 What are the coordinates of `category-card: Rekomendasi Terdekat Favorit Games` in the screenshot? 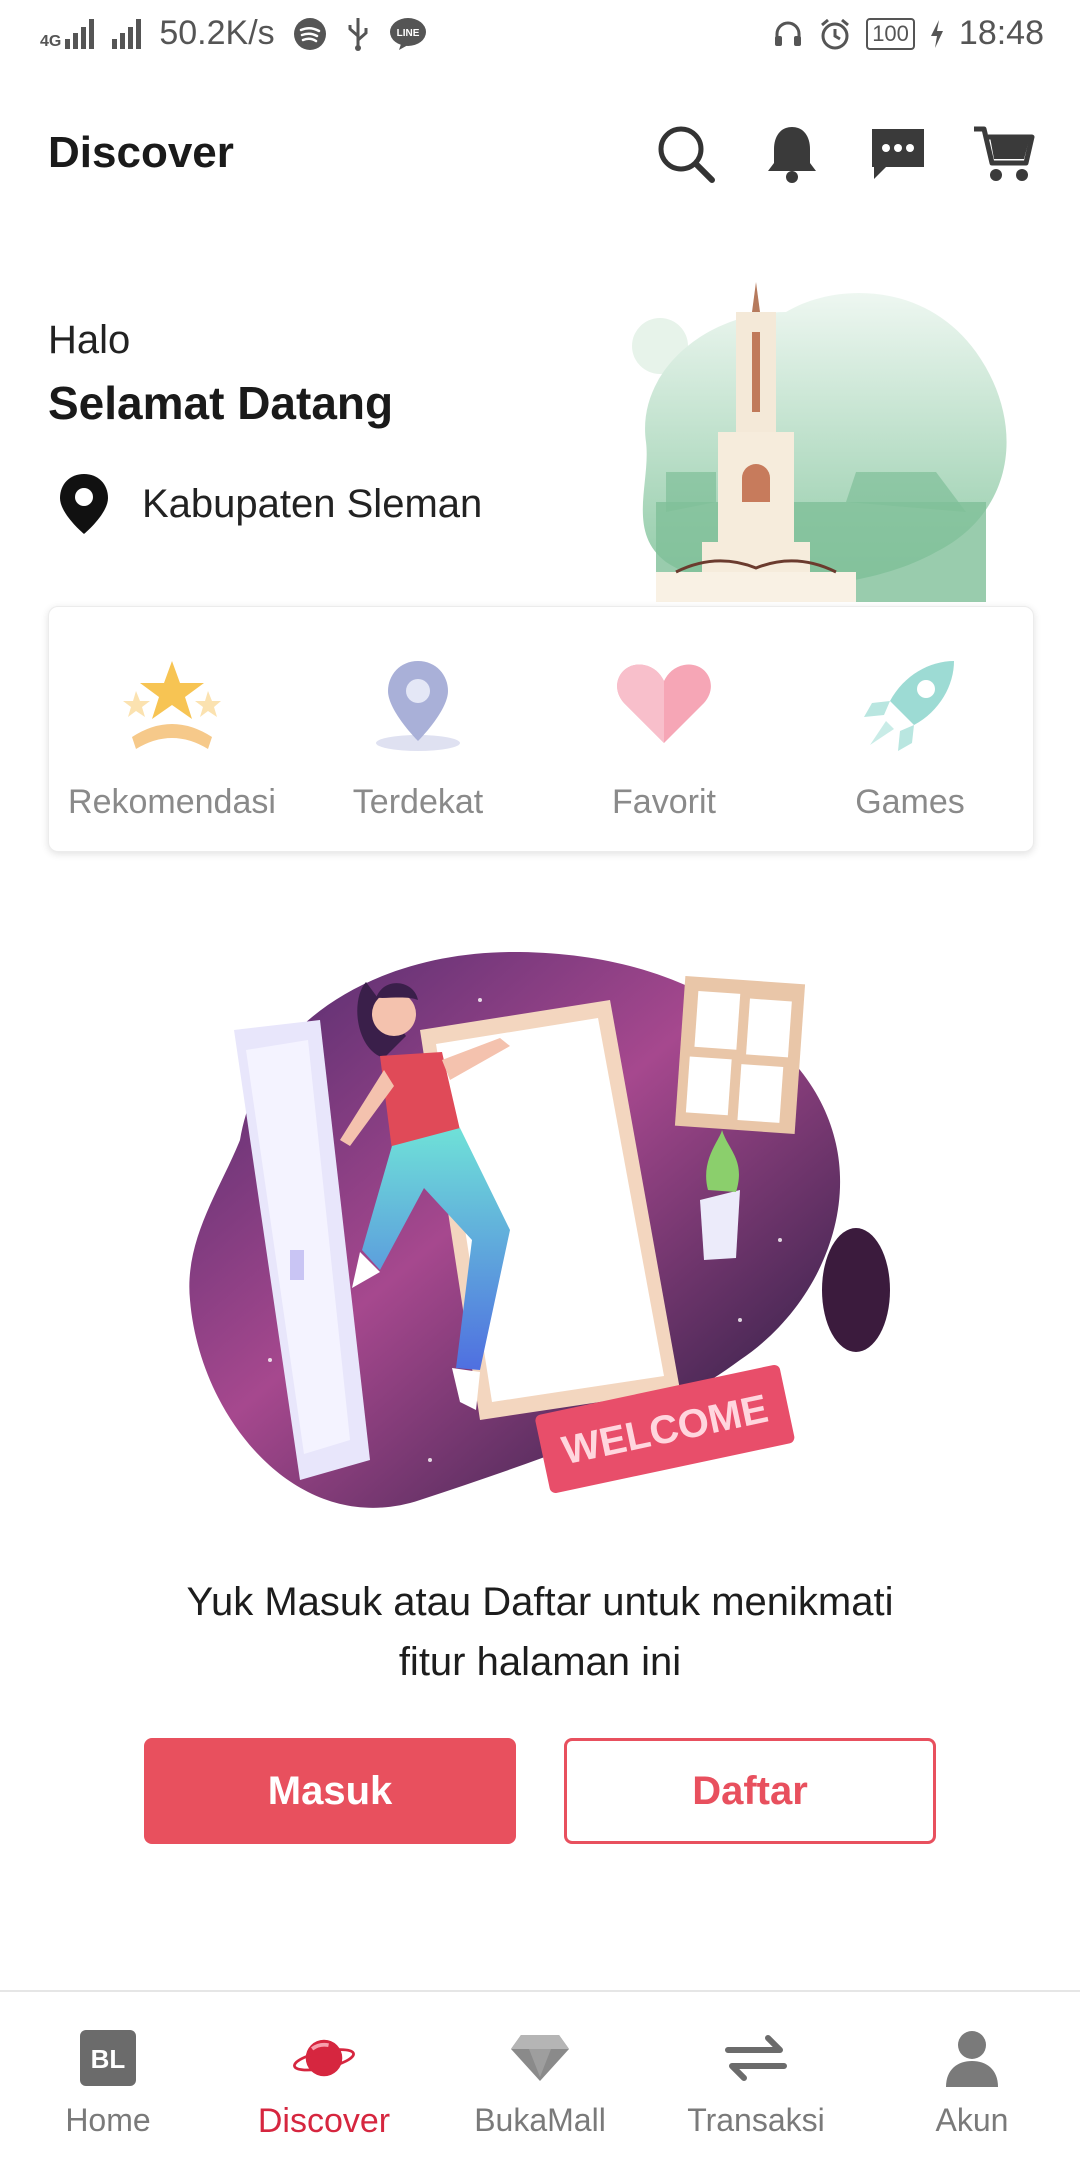 It's located at (541, 729).